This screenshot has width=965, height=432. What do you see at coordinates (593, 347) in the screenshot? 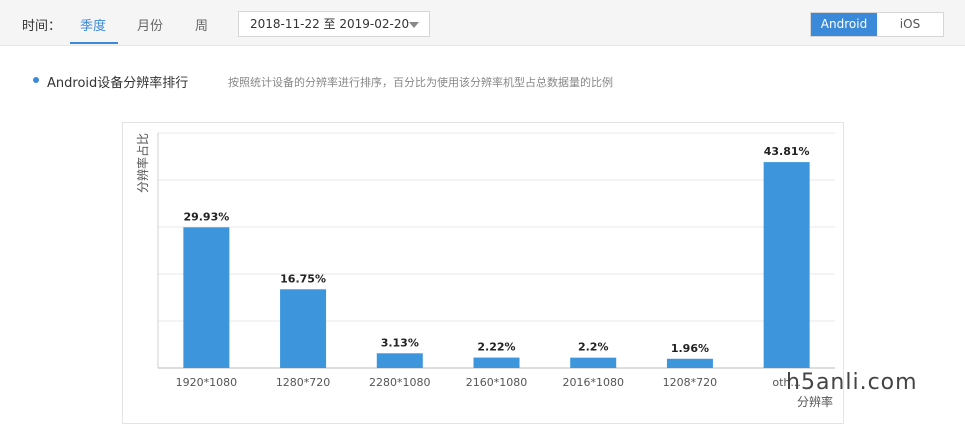
I see `data-label-4: 2.2%` at bounding box center [593, 347].